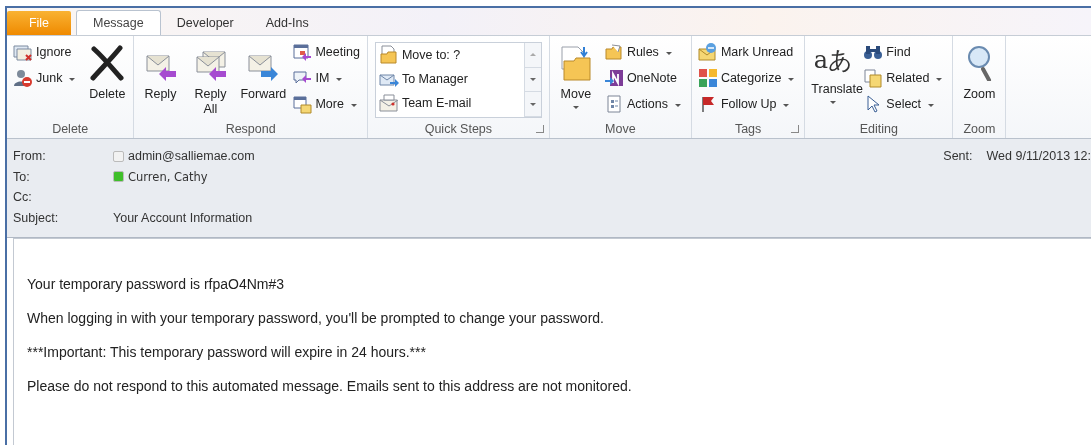 Image resolution: width=1091 pixels, height=445 pixels. I want to click on ribbon-button: Delete, so click(107, 72).